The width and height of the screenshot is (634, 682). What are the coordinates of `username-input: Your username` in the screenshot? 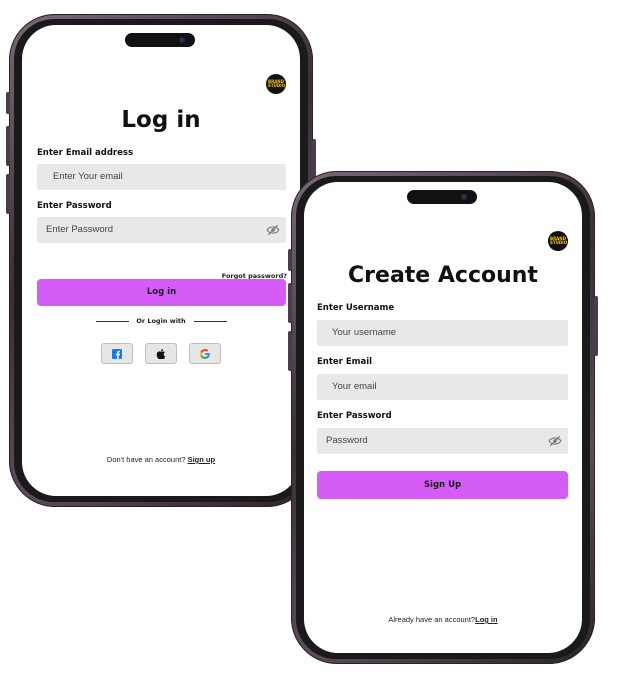 It's located at (442, 333).